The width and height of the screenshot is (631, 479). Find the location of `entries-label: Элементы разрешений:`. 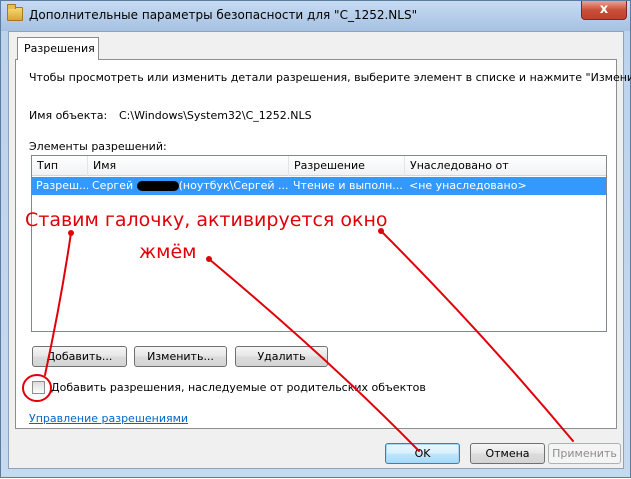

entries-label: Элементы разрешений: is located at coordinates (98, 146).